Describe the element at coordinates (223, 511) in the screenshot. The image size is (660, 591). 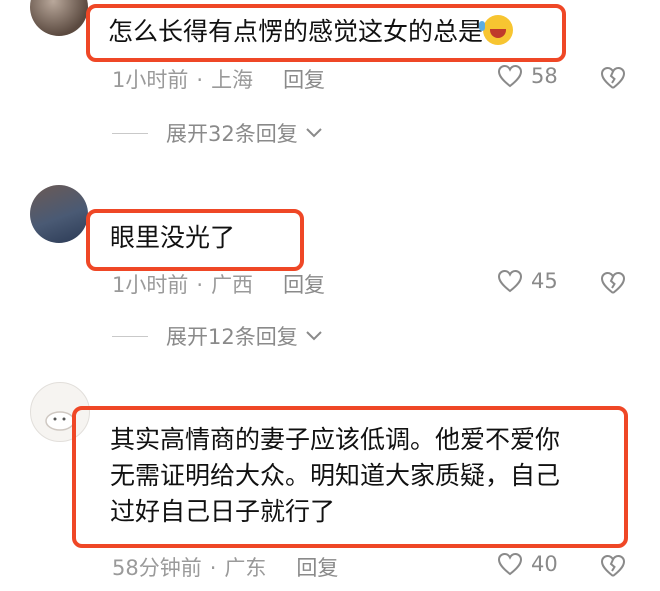
I see `comment-text-line: 过好自己日子就行了` at that location.